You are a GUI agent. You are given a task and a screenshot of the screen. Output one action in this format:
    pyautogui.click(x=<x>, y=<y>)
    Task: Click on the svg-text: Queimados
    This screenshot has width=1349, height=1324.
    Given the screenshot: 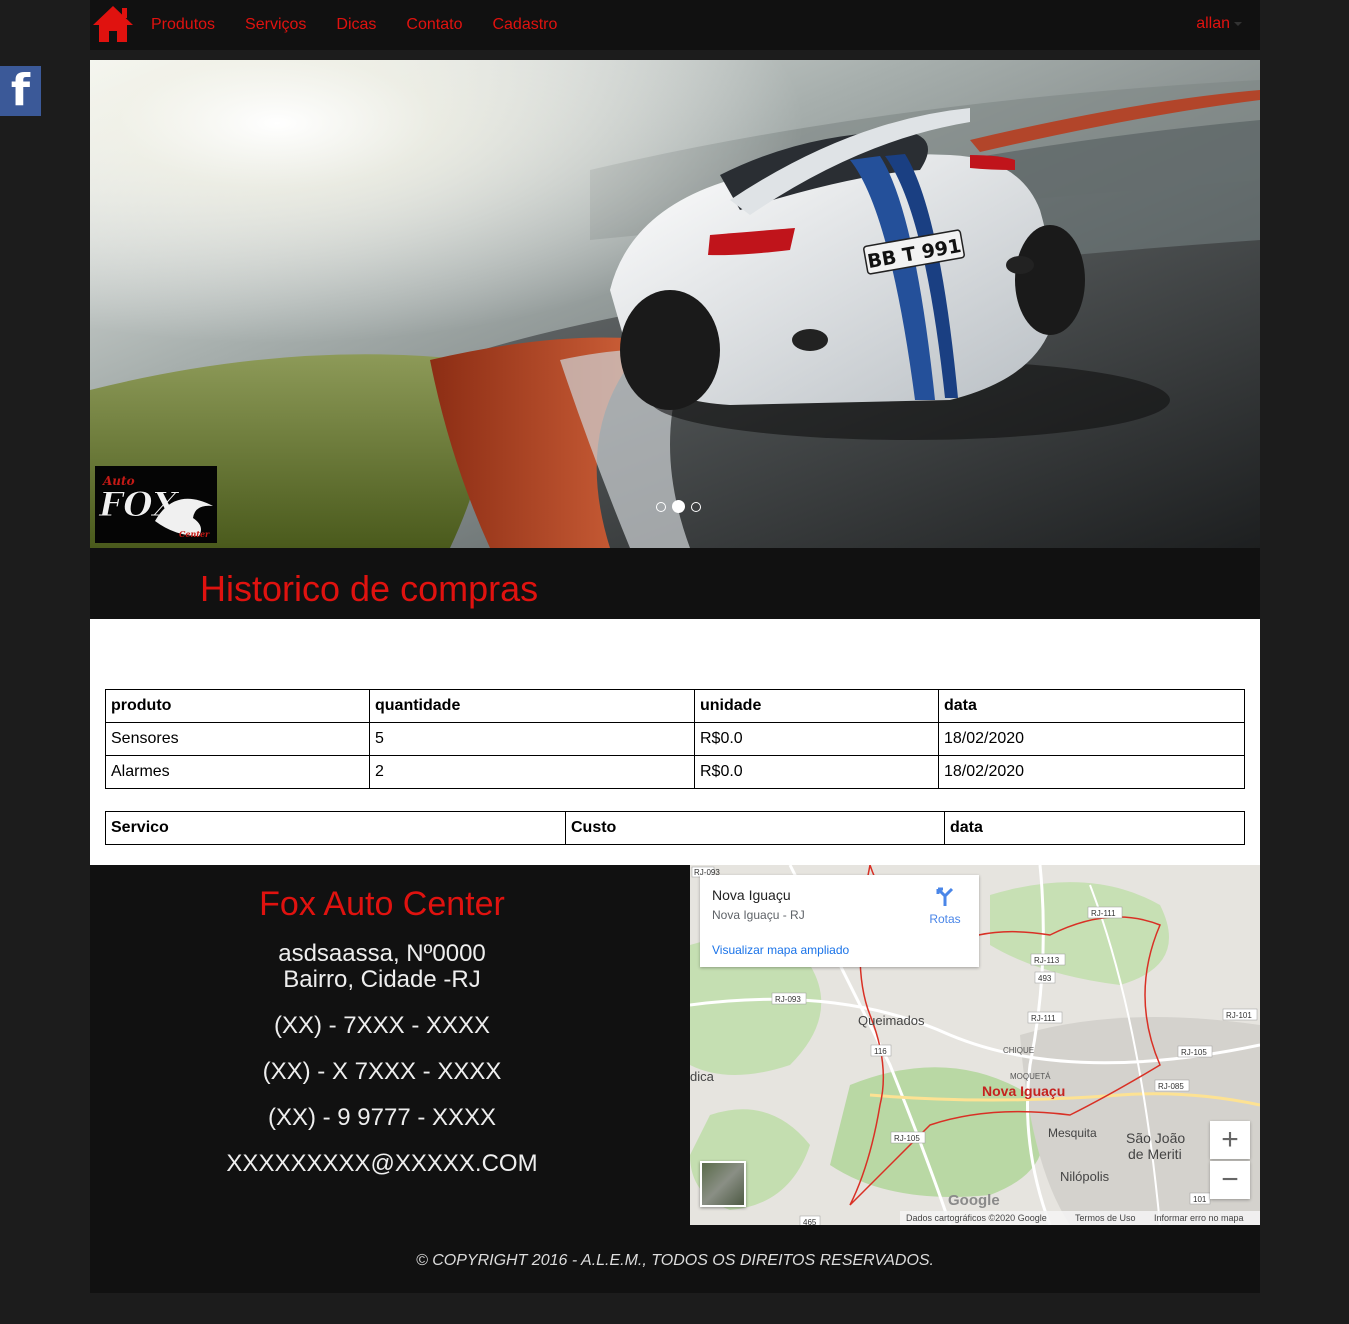 What is the action you would take?
    pyautogui.click(x=891, y=1020)
    